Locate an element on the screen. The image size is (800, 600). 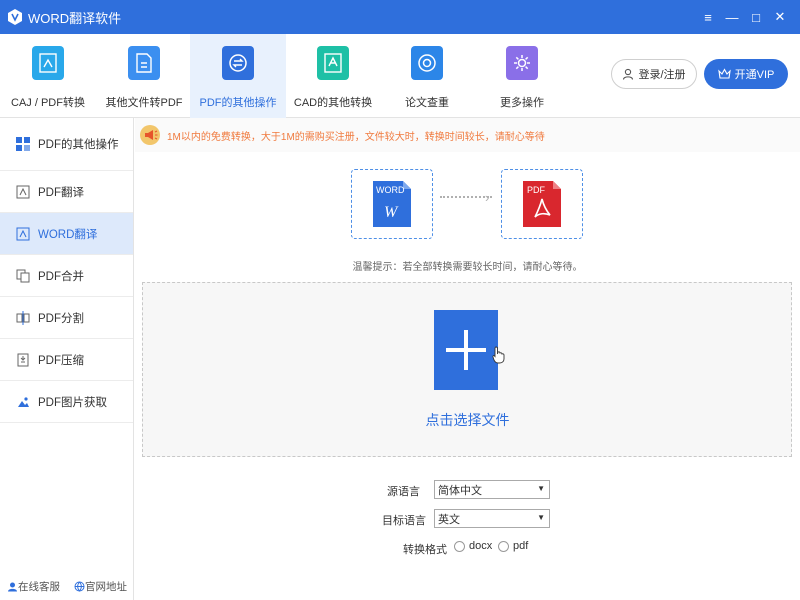
word-file-icon: WORD W is located at coordinates (392, 204).